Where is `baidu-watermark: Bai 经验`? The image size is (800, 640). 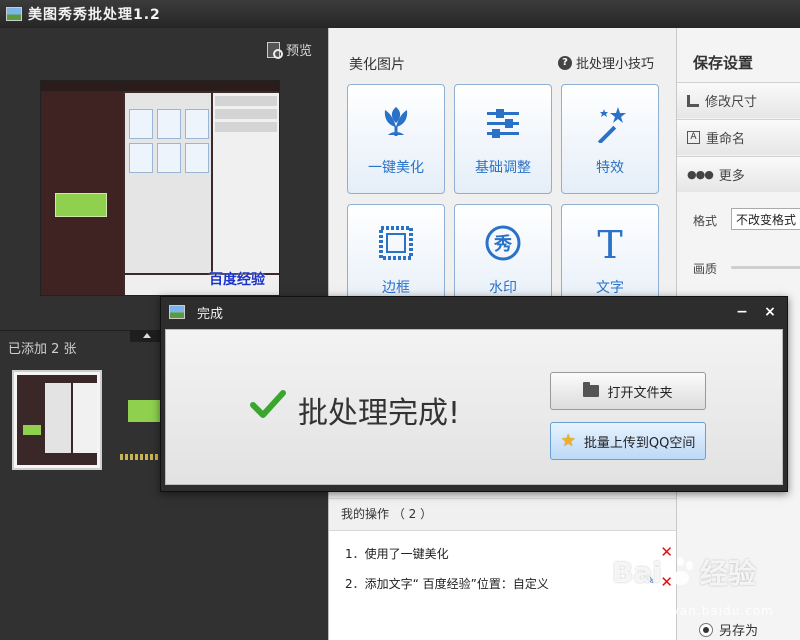
baidu-watermark: Bai 经验 is located at coordinates (684, 572).